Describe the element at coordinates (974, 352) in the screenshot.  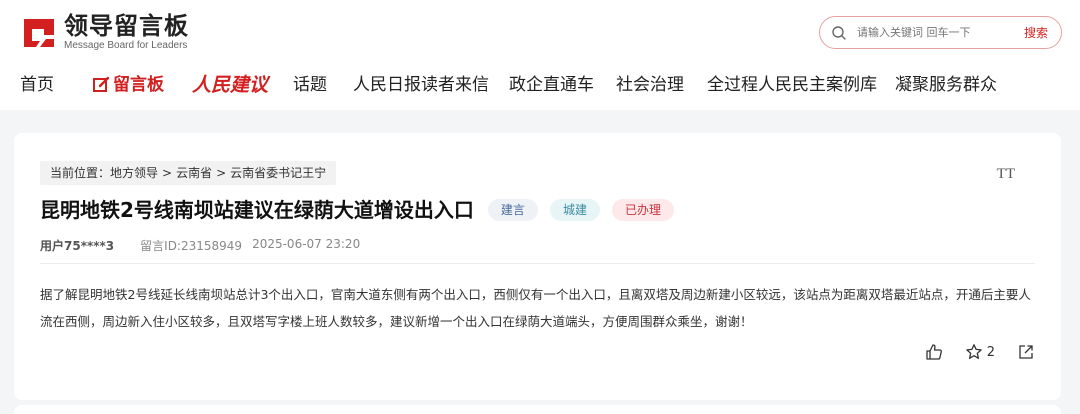
I see `star-icon` at that location.